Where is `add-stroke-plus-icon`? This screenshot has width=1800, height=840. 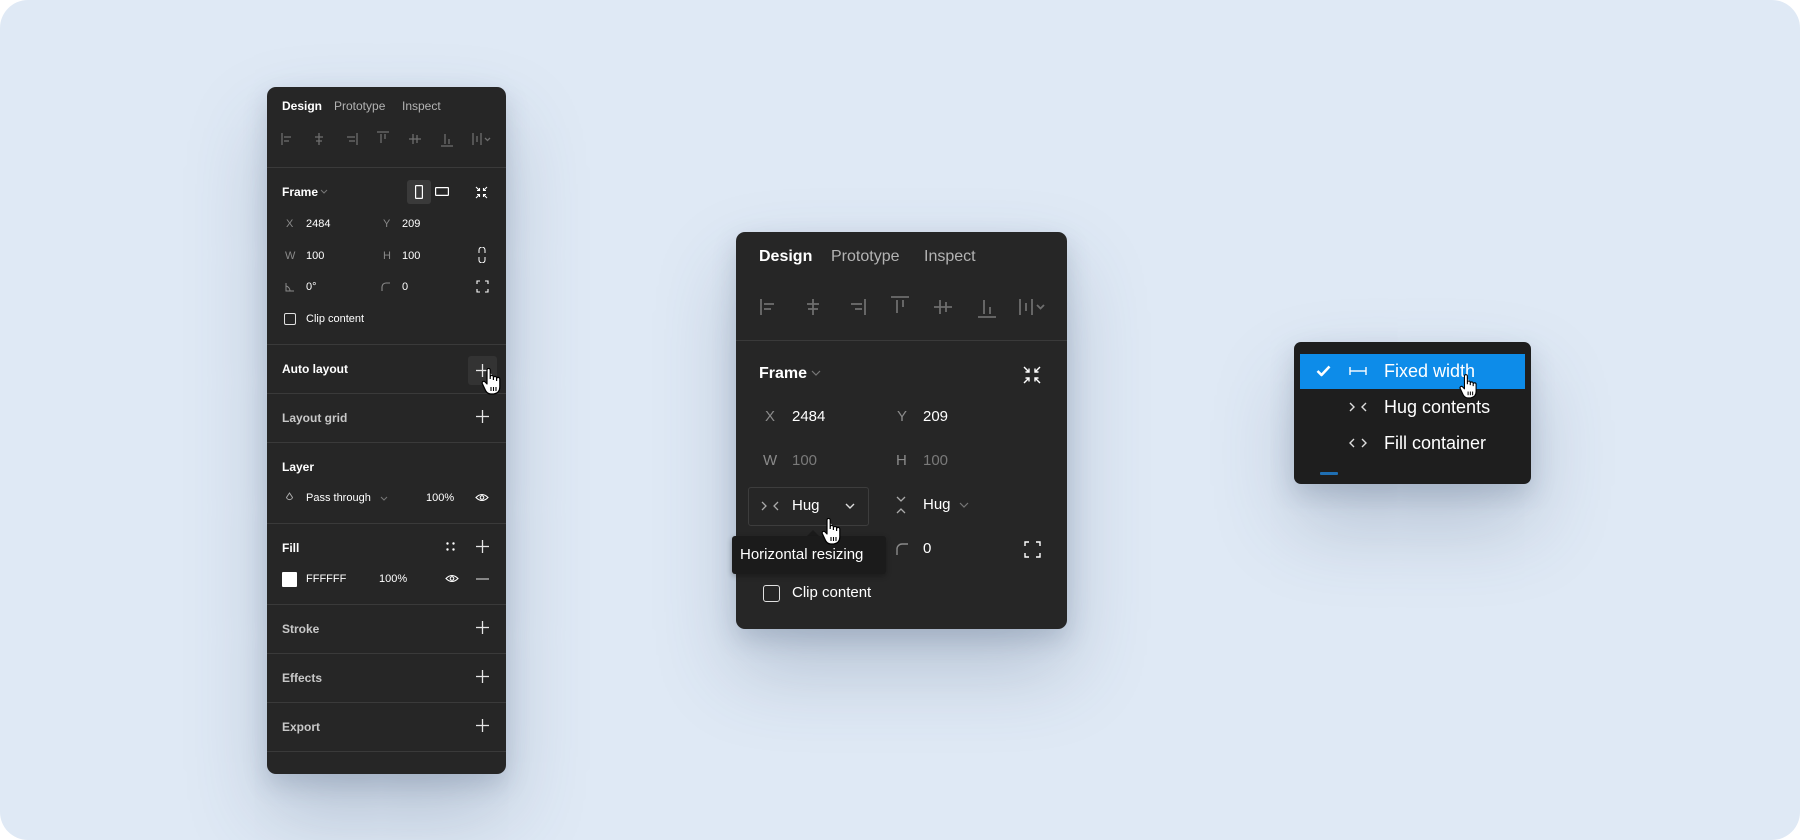 add-stroke-plus-icon is located at coordinates (482, 627).